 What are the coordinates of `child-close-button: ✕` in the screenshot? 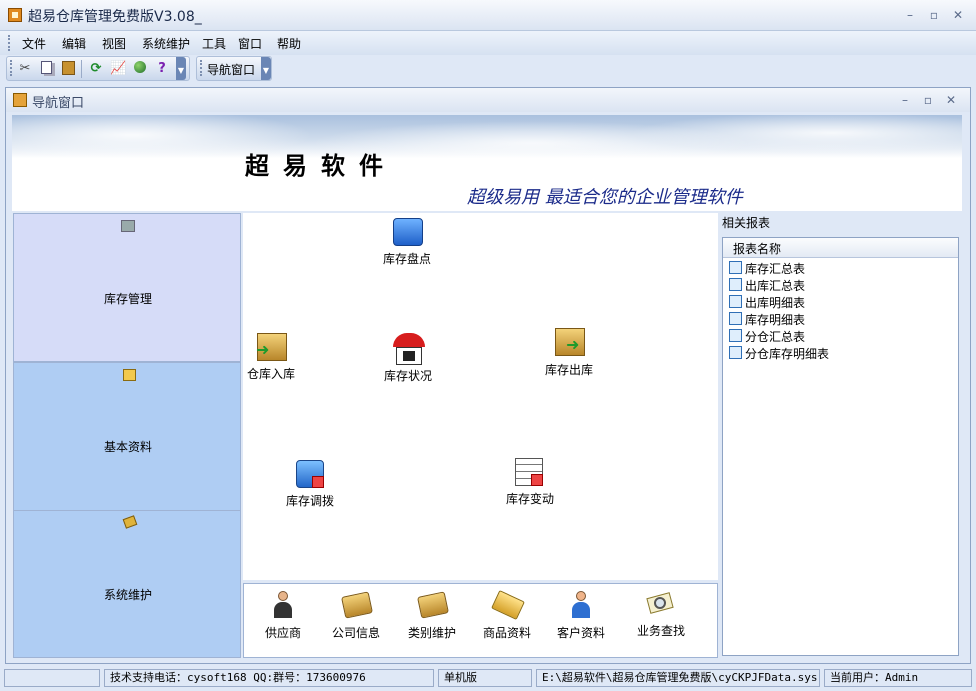 It's located at (951, 100).